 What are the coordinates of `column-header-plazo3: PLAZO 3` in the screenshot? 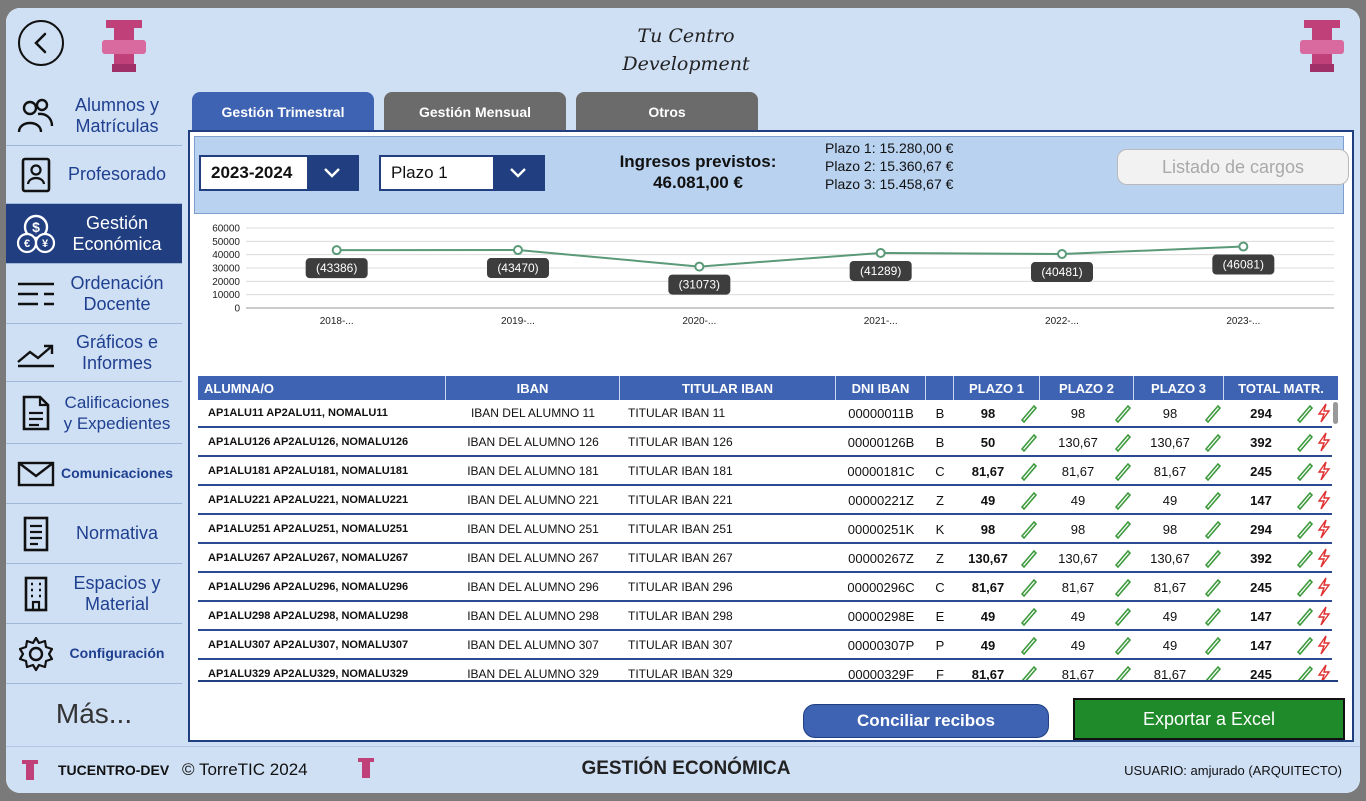 It's located at (1179, 388).